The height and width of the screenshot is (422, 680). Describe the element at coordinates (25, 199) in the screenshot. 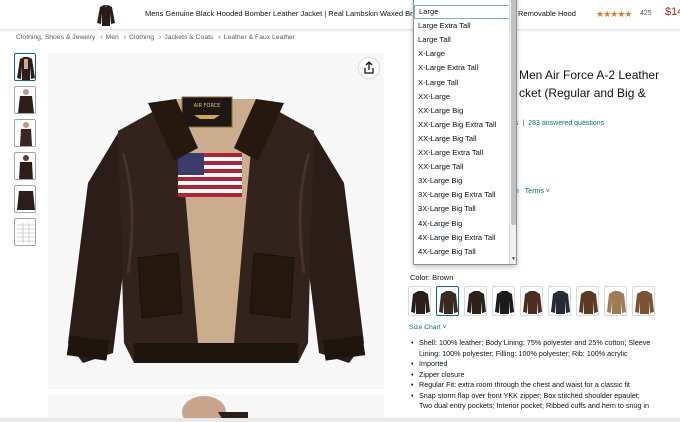

I see `thumbnail-back` at that location.